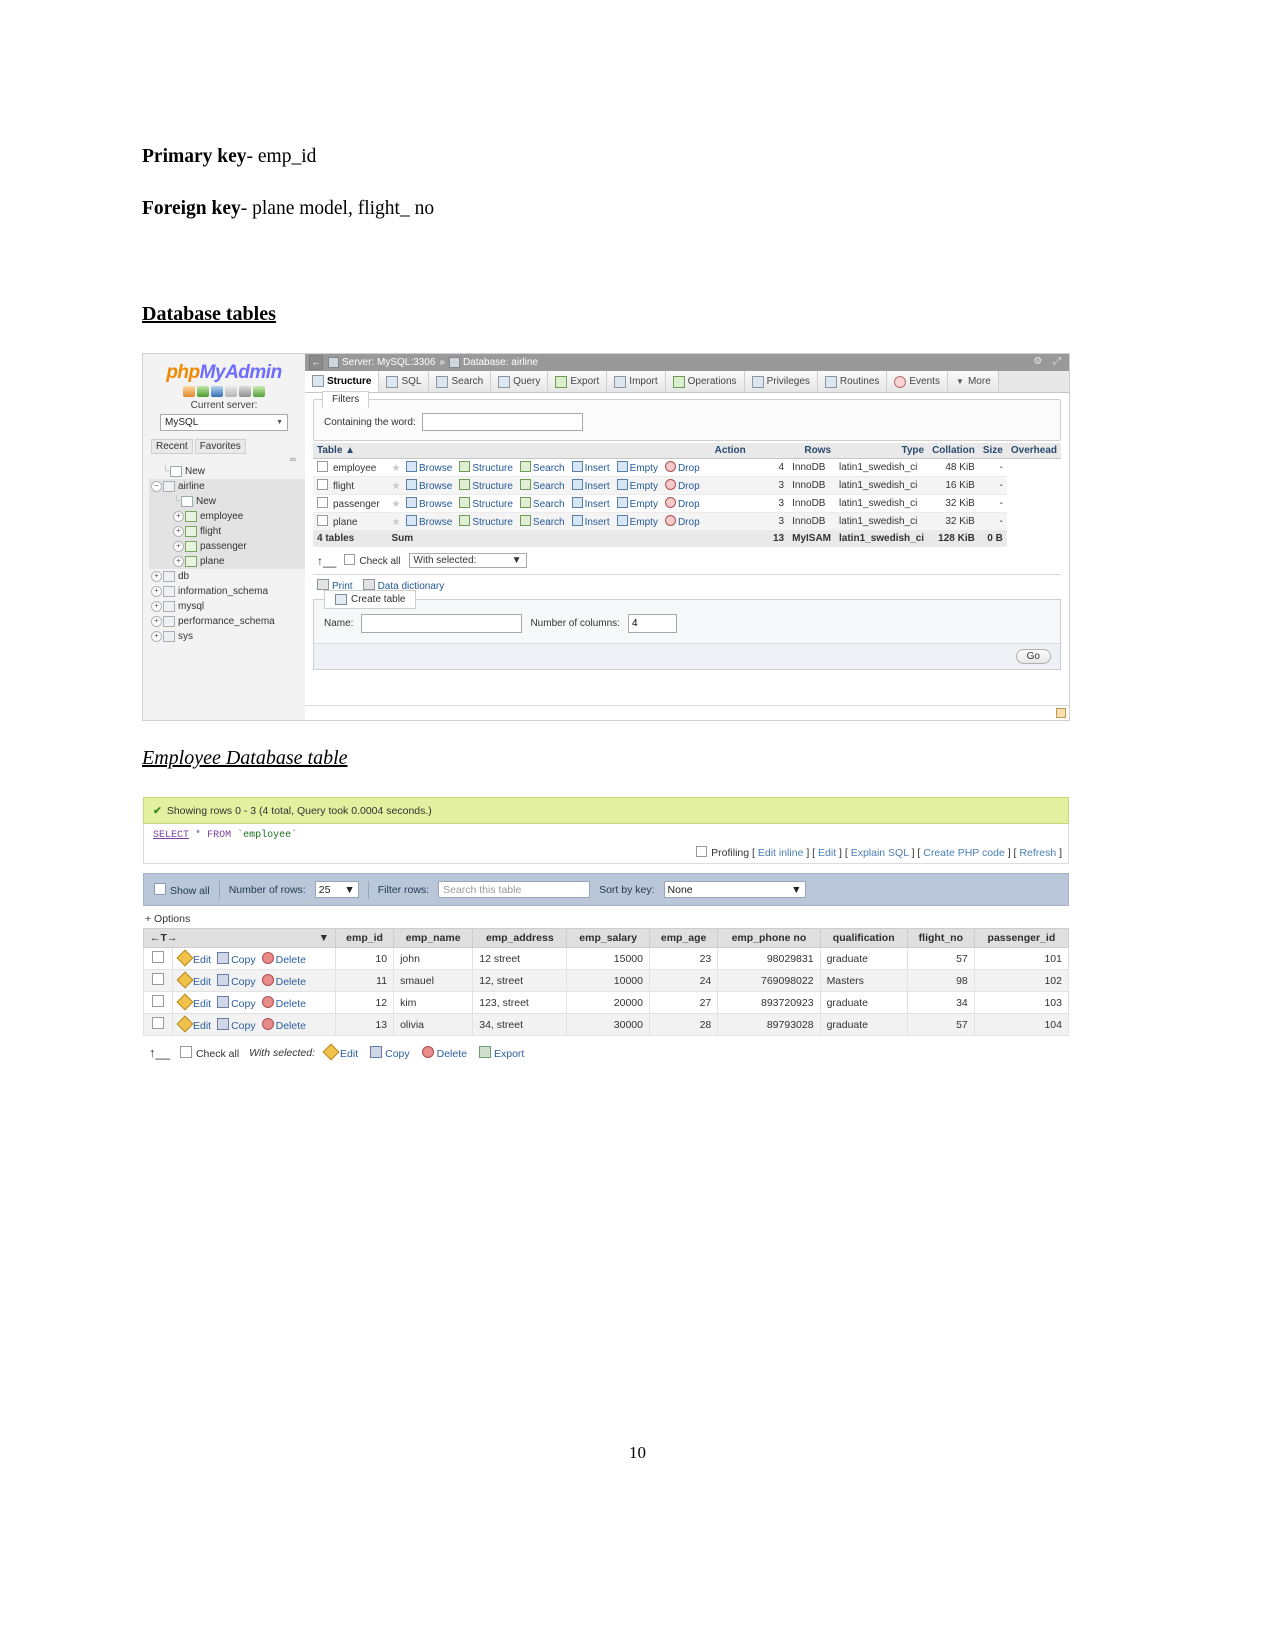 The image size is (1275, 1651). Describe the element at coordinates (1021, 938) in the screenshot. I see `column-header-passenger_id: passenger_id` at that location.